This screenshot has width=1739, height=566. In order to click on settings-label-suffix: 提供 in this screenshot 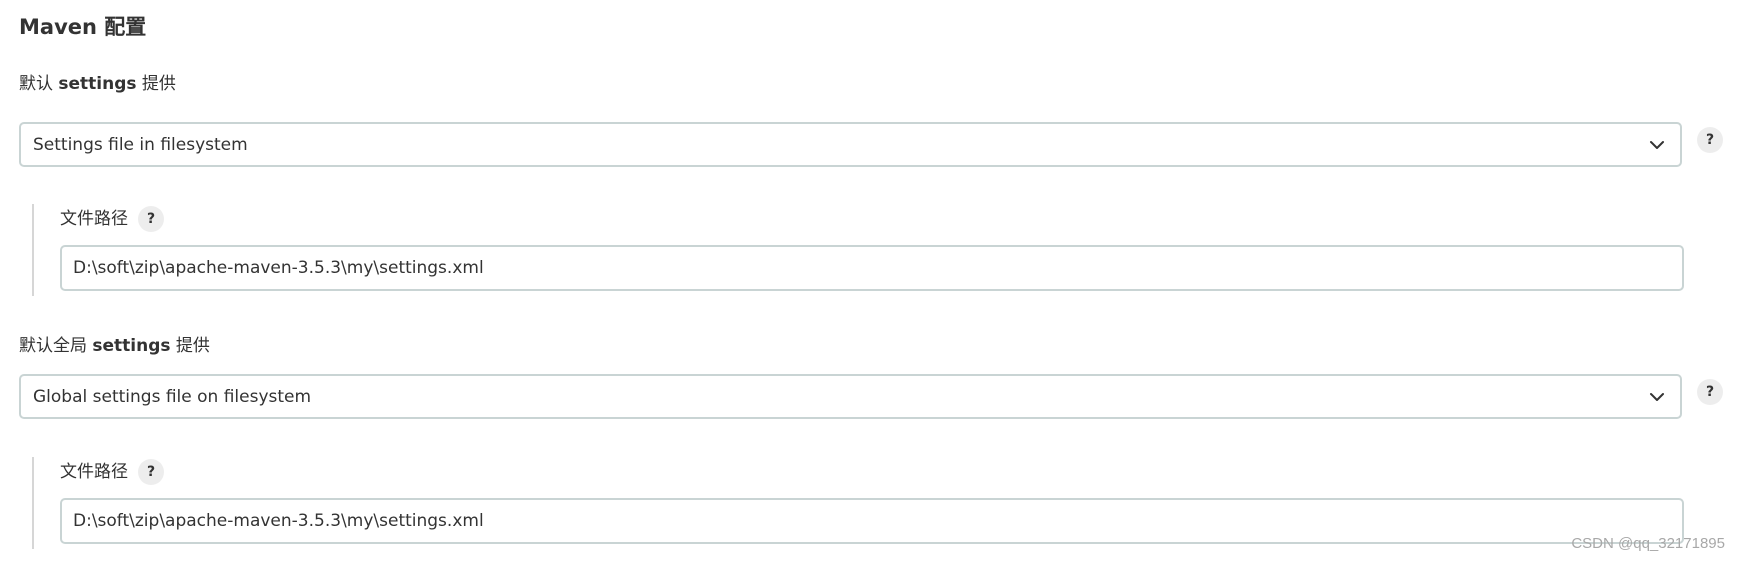, I will do `click(156, 84)`.